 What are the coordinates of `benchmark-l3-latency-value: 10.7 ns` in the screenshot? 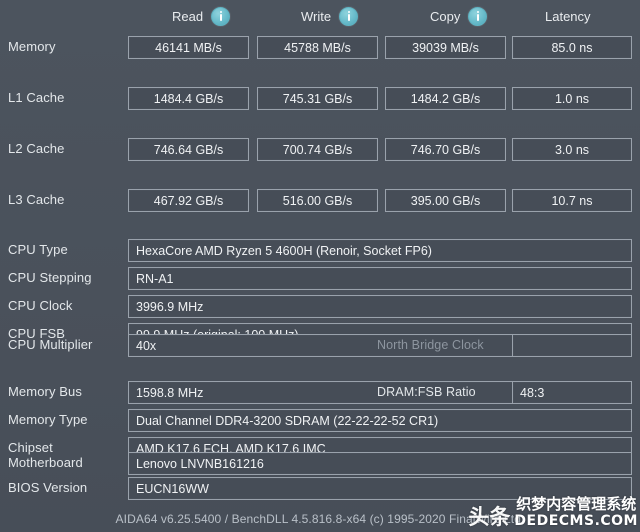 It's located at (572, 200).